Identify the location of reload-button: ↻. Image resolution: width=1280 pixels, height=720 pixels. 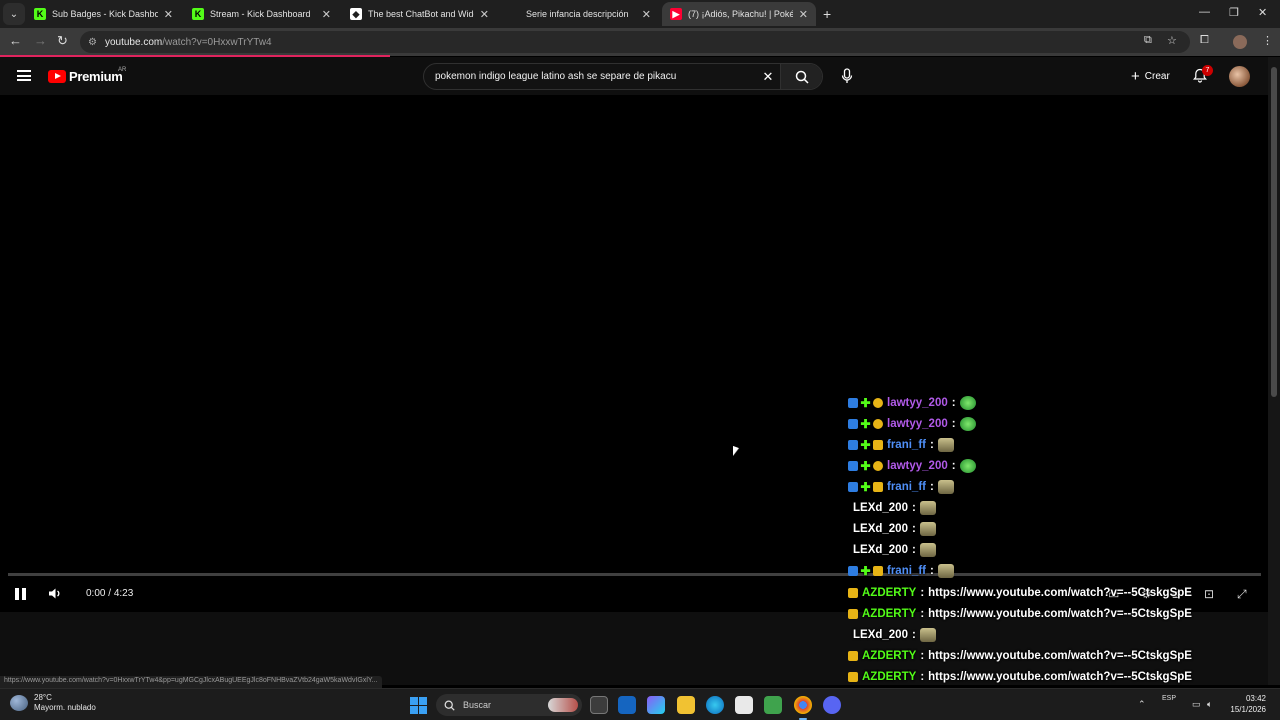
(62, 41).